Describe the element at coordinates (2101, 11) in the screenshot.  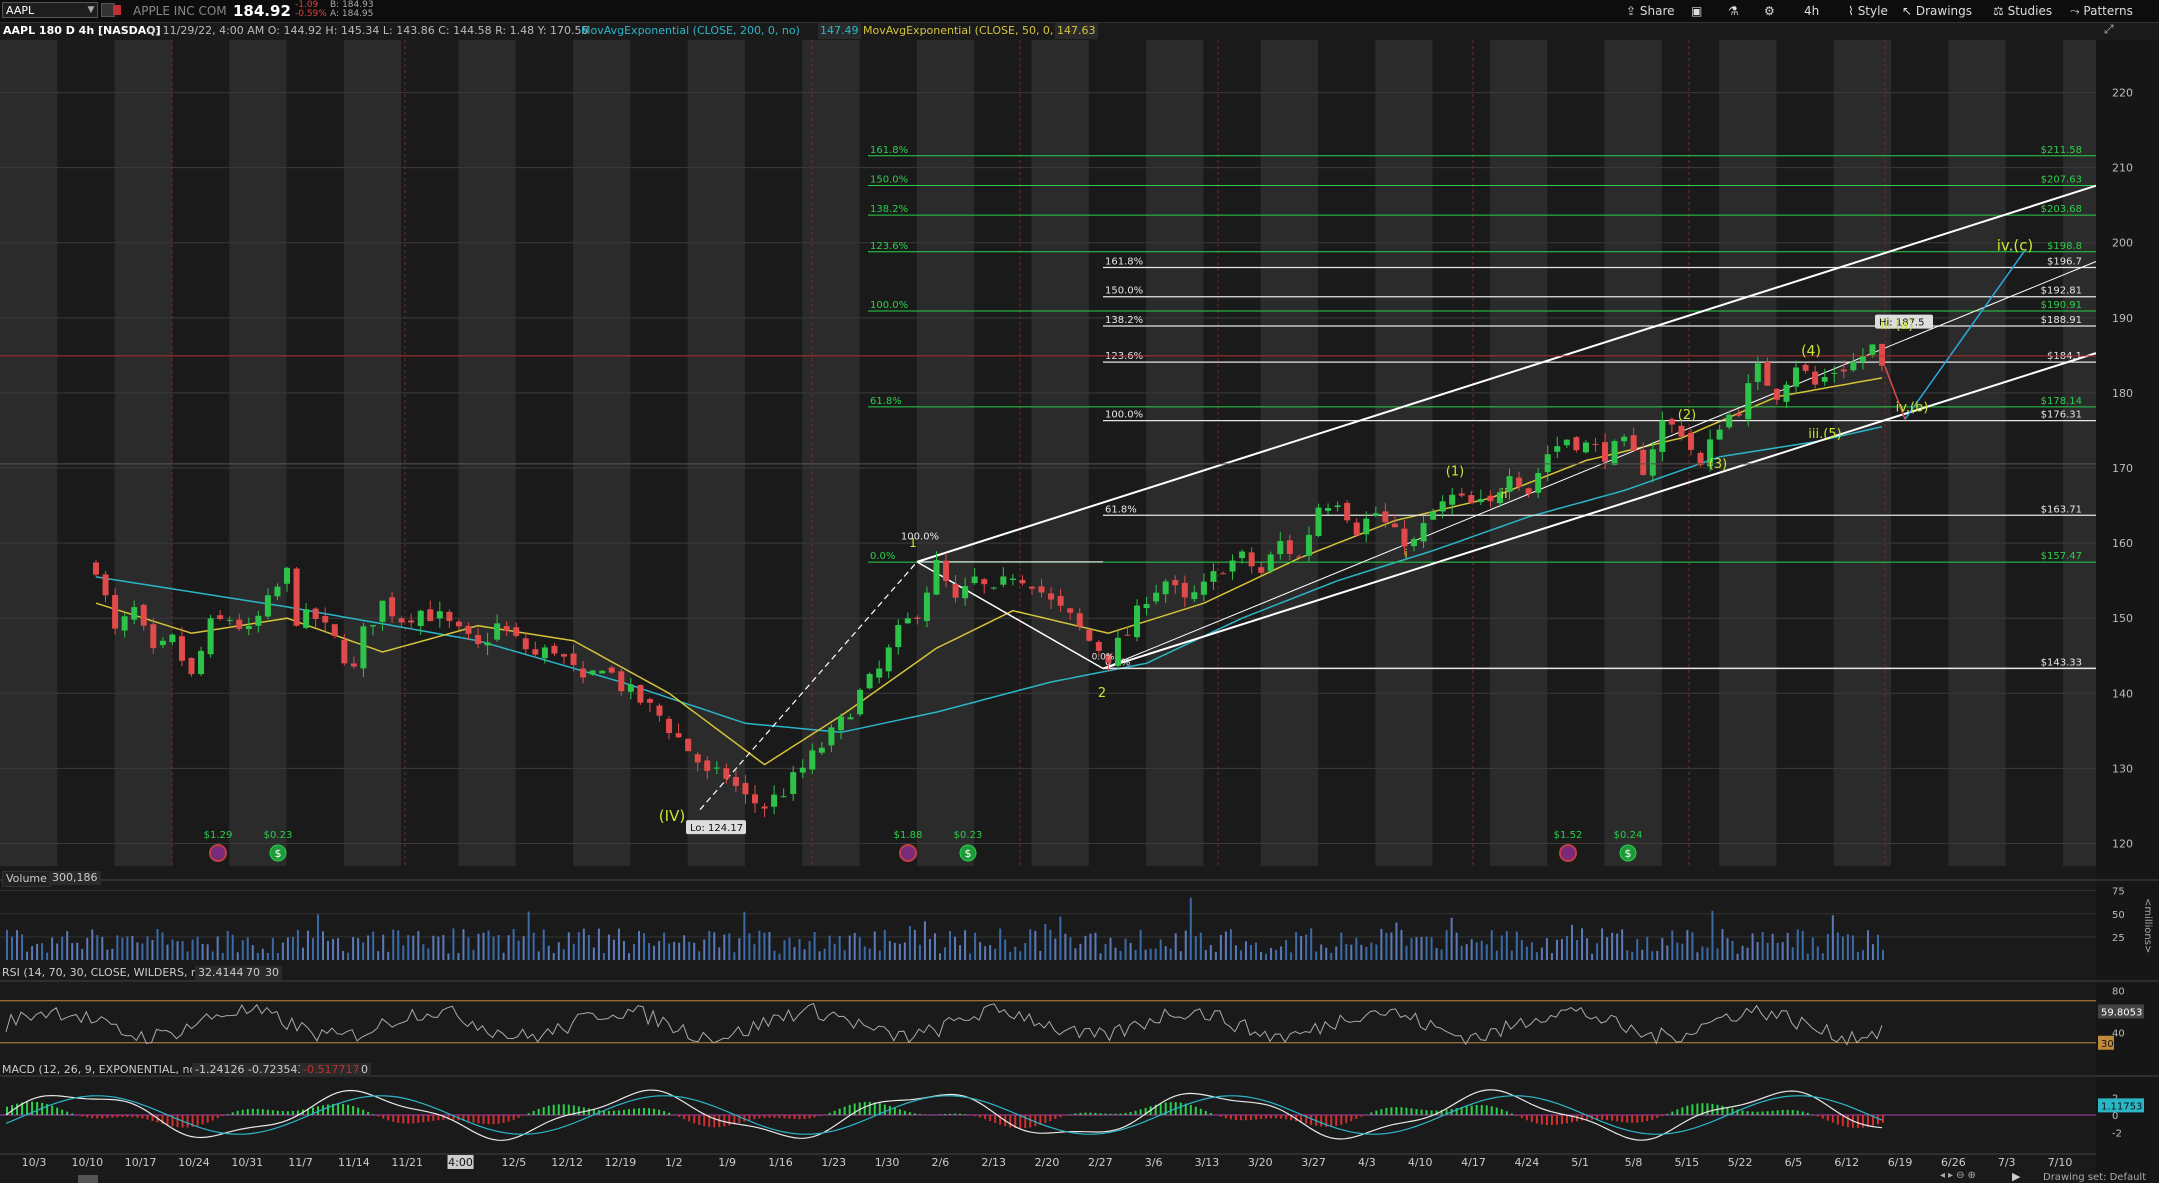
I see `patterns-button: ⤳ Patterns` at that location.